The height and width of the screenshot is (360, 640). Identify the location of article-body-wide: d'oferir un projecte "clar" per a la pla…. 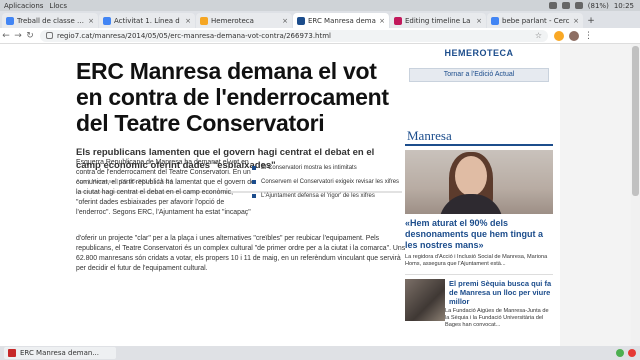
(241, 253).